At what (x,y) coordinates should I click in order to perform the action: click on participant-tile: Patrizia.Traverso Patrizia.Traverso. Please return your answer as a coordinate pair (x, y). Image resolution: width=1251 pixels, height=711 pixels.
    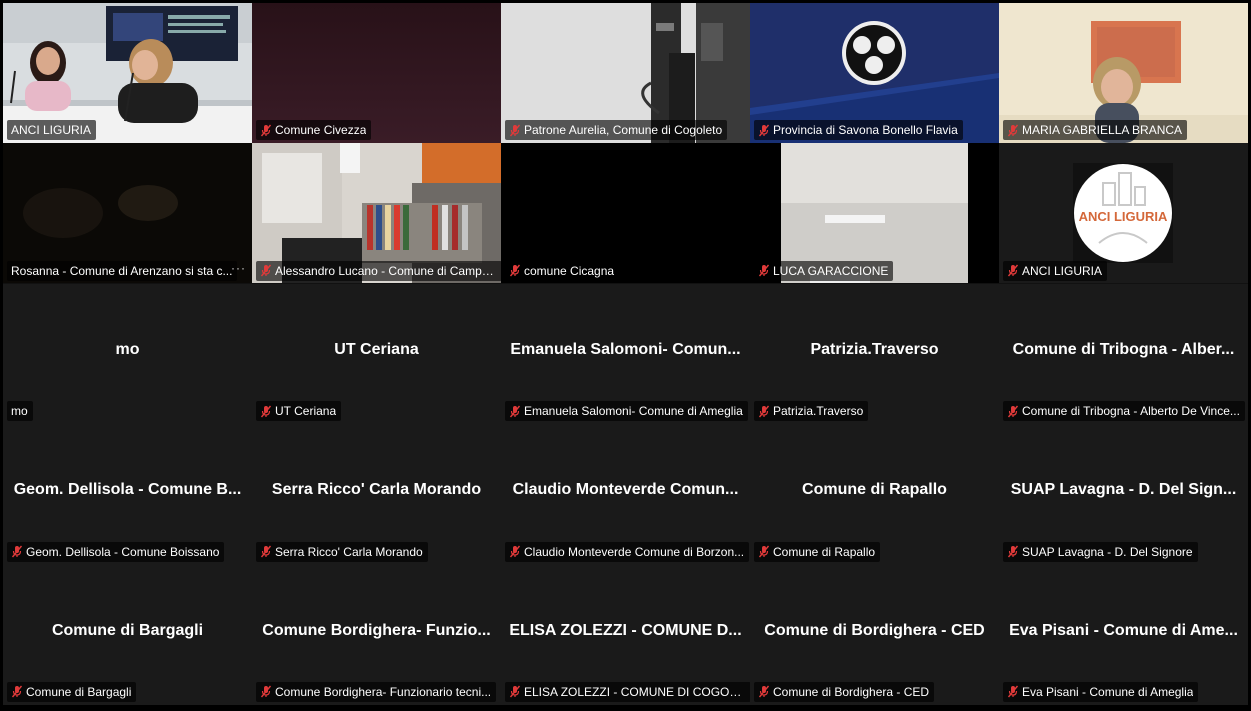
    Looking at the image, I should click on (874, 354).